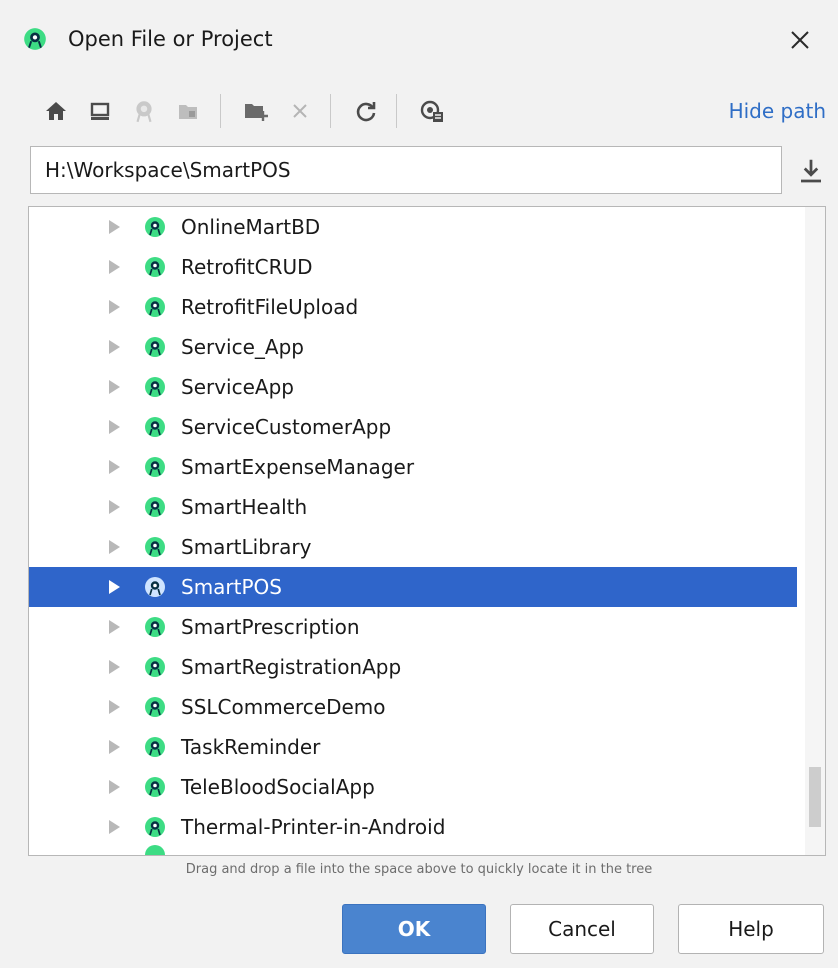  I want to click on module-button, so click(188, 111).